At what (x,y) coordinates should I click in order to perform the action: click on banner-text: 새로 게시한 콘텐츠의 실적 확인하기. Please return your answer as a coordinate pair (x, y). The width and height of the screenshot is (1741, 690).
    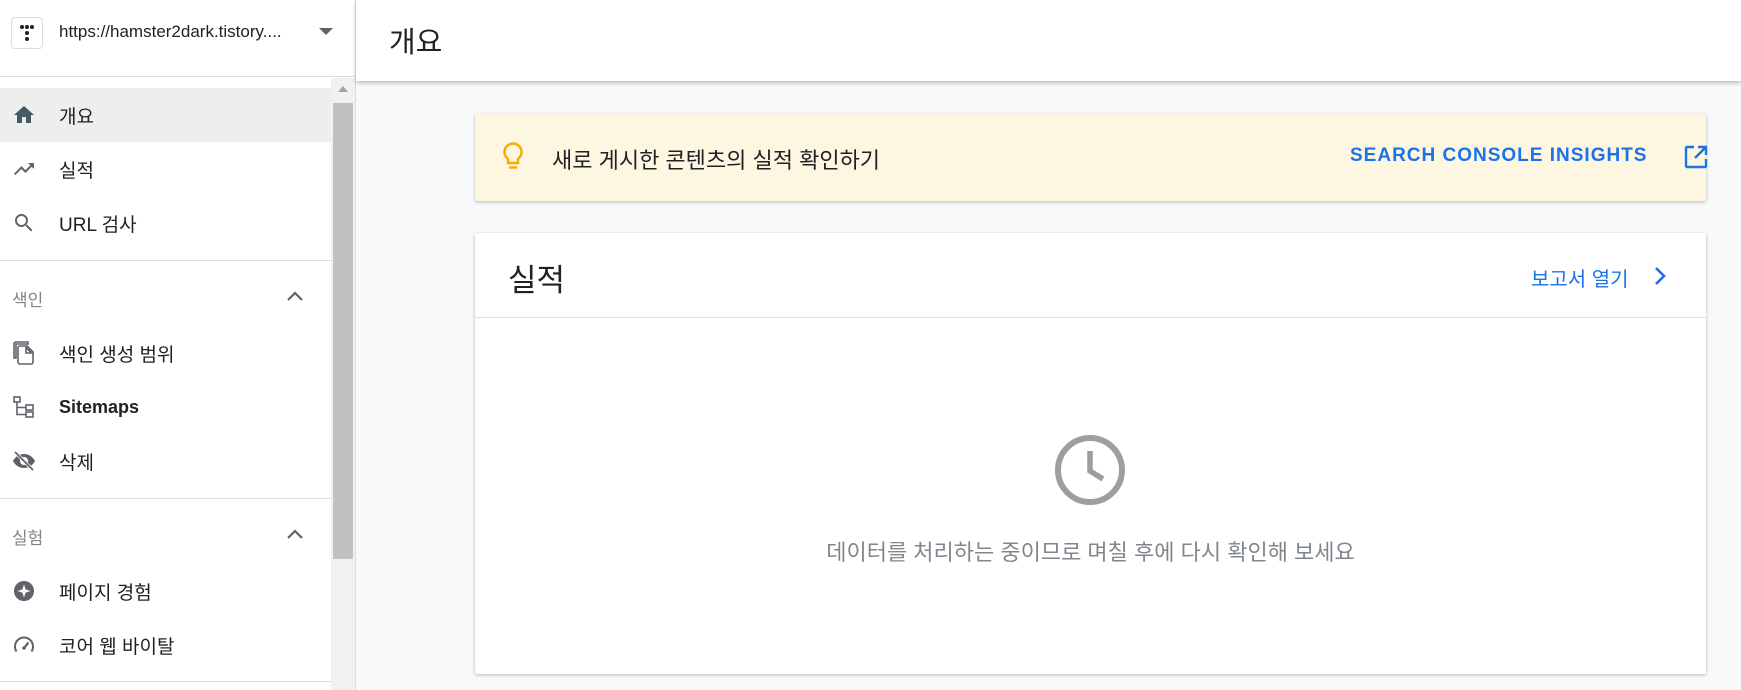
    Looking at the image, I should click on (716, 160).